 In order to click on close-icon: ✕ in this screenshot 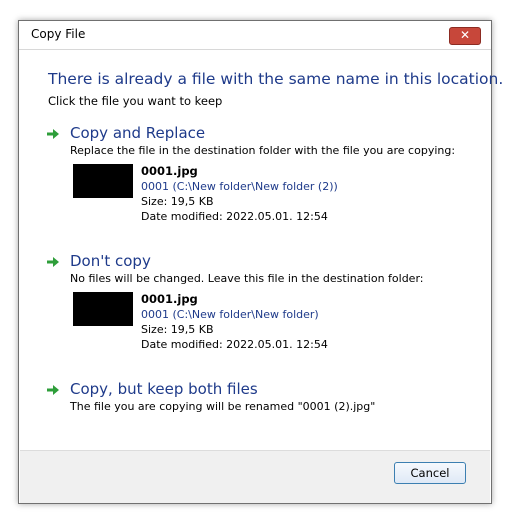, I will do `click(465, 35)`.